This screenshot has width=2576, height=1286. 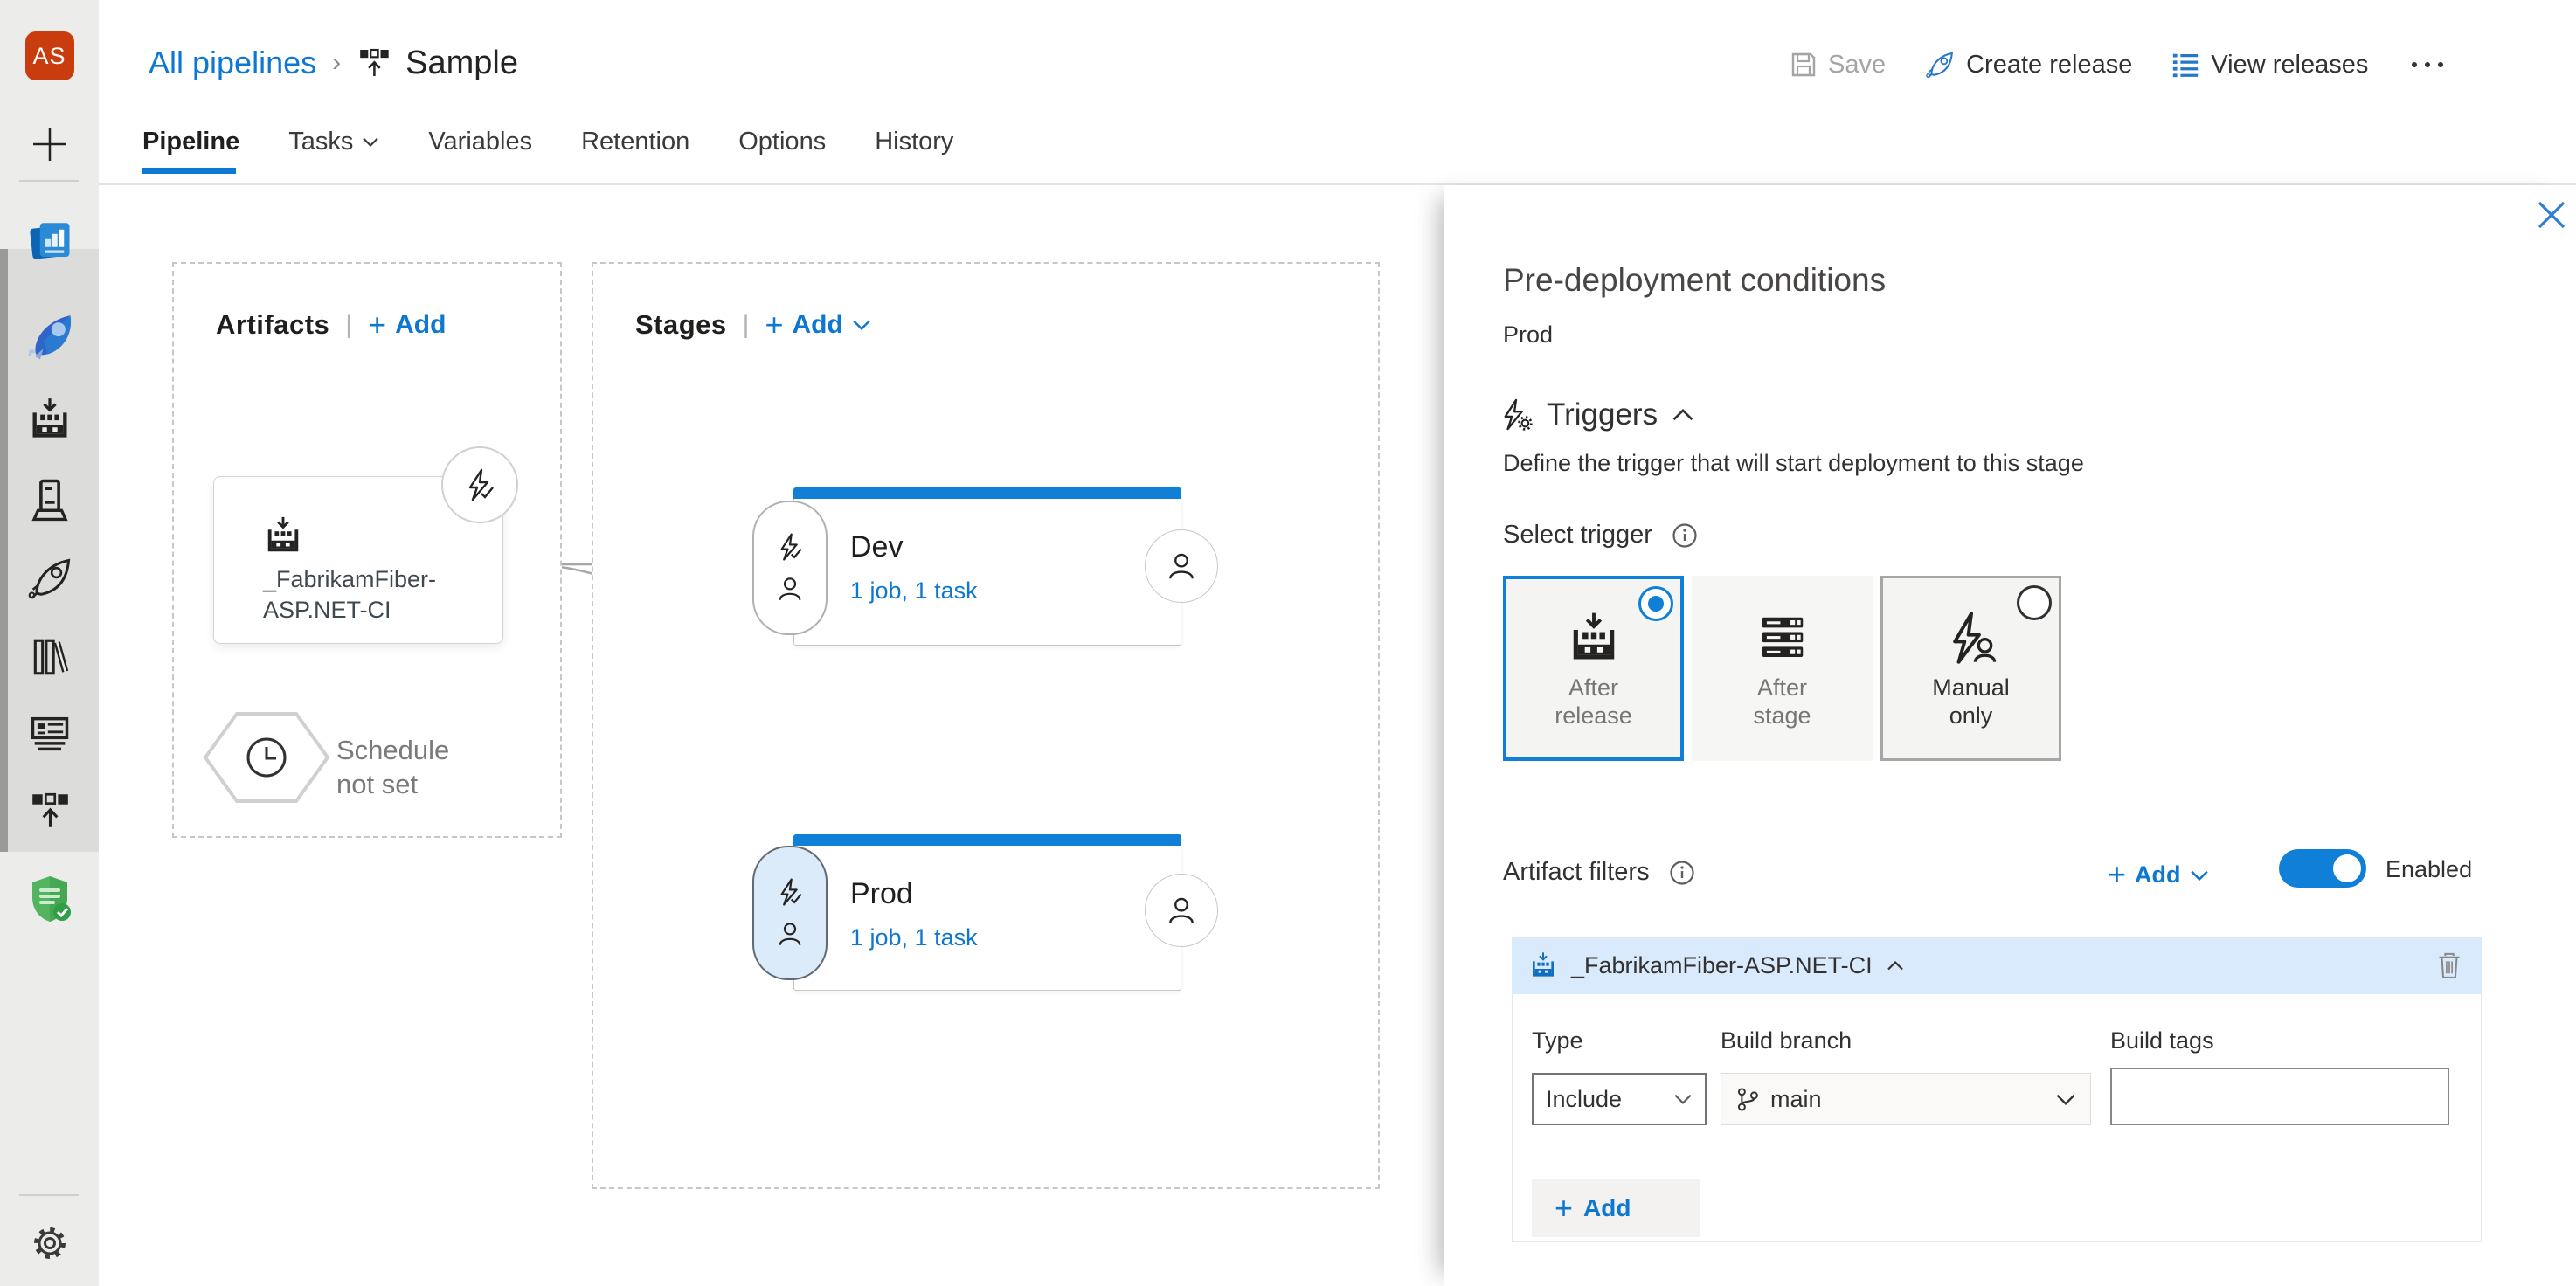 I want to click on pipelines-rocket-icon, so click(x=50, y=334).